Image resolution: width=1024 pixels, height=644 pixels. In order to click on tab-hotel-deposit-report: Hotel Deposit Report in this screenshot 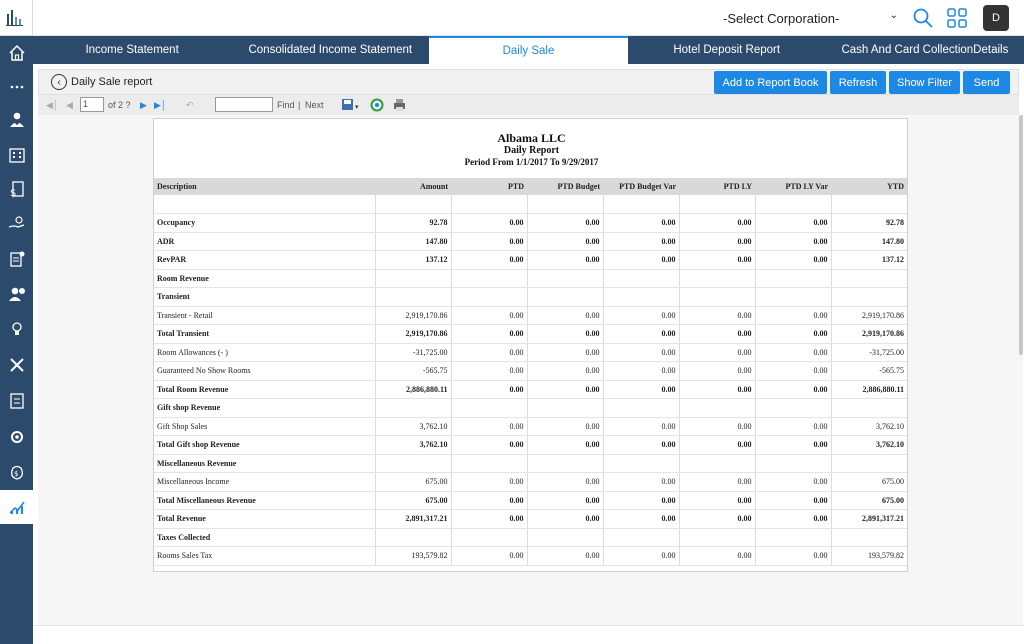, I will do `click(727, 50)`.